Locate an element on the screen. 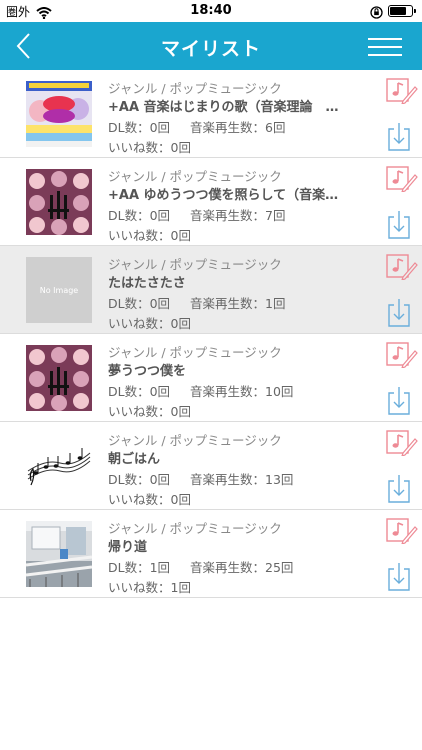  song-title: 帰り道 is located at coordinates (128, 547).